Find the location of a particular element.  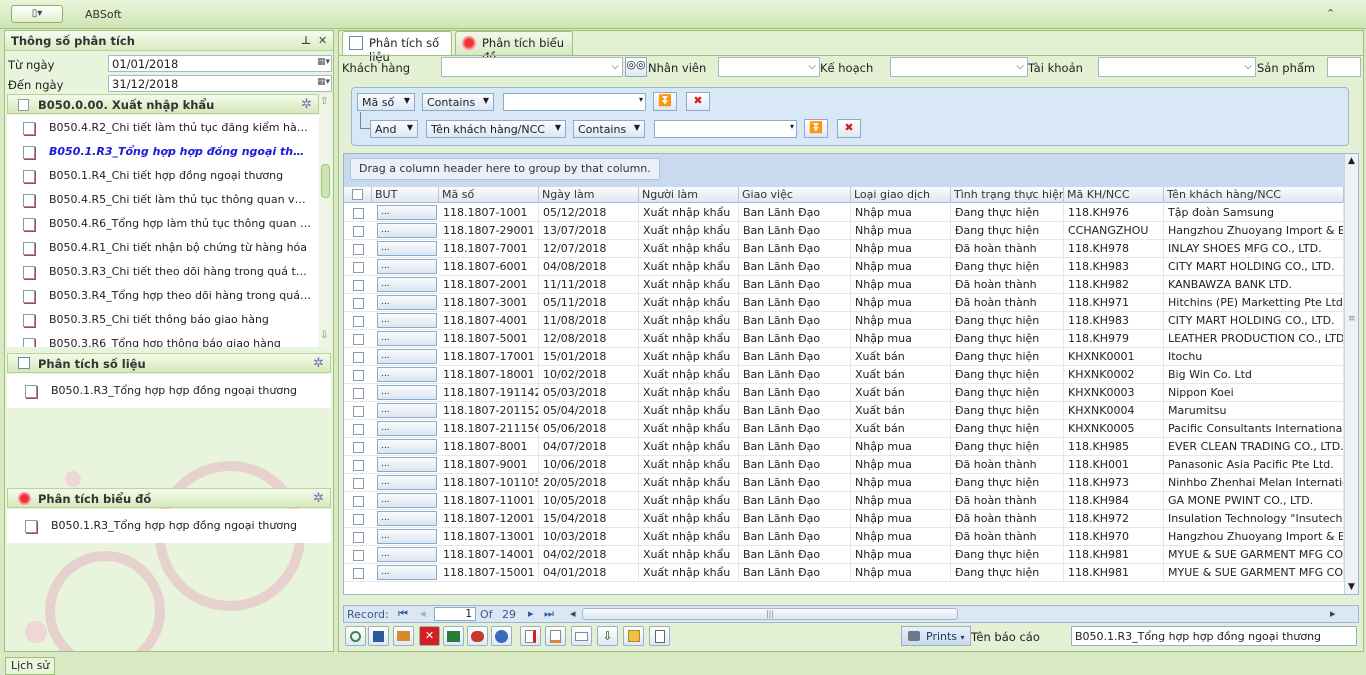

pin-icon: ⊥ is located at coordinates (306, 40).